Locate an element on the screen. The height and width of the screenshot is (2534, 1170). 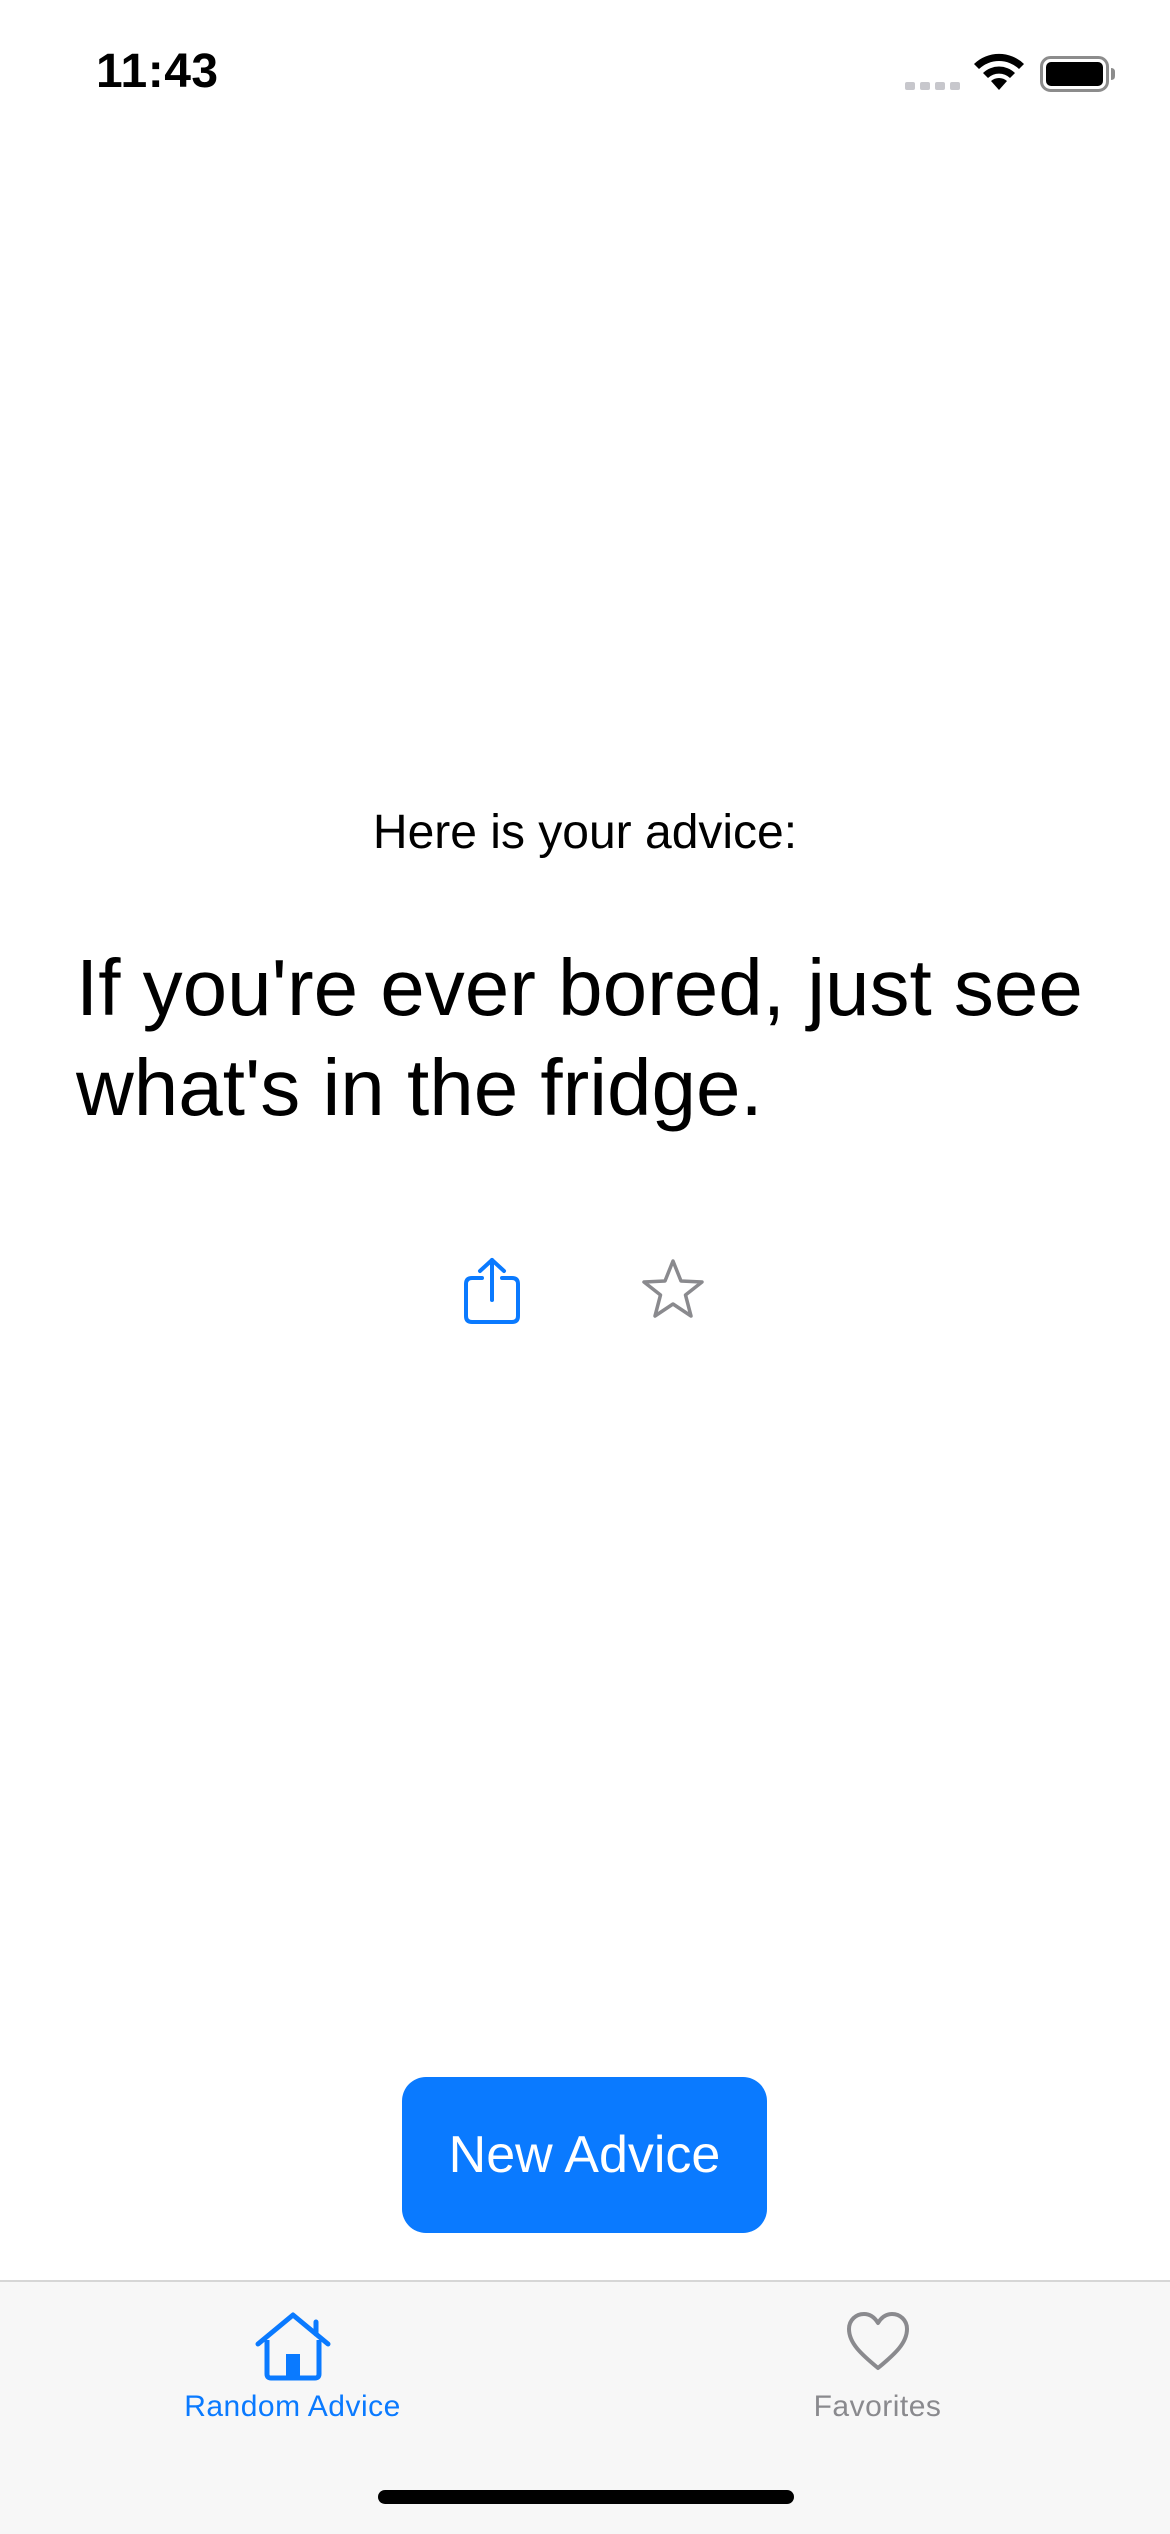
battery-icon is located at coordinates (1077, 74).